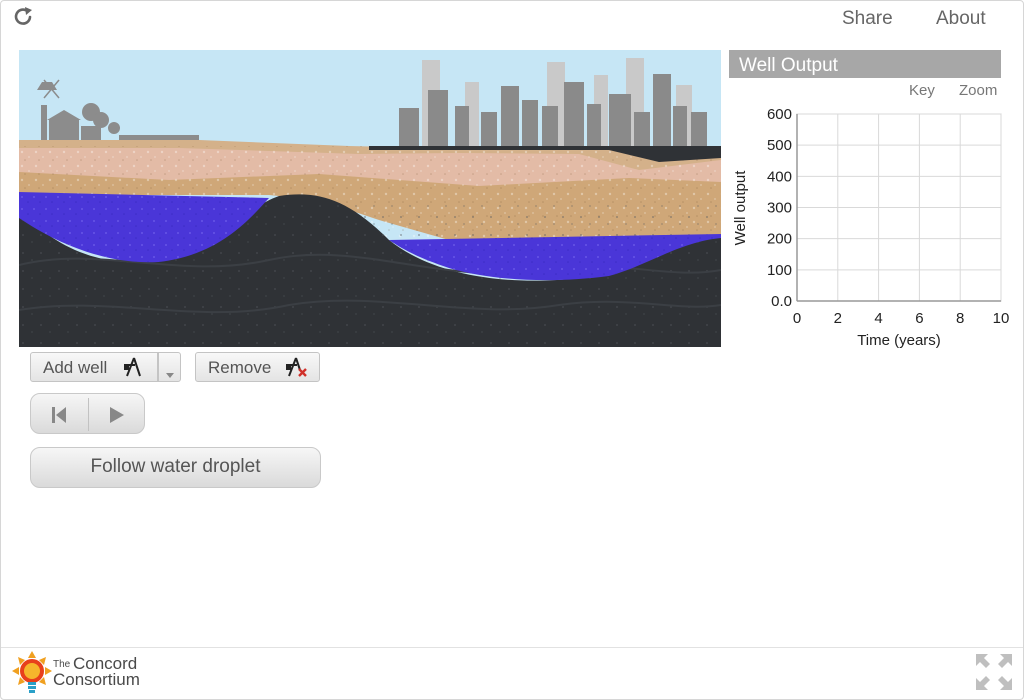 Image resolution: width=1024 pixels, height=700 pixels. Describe the element at coordinates (878, 318) in the screenshot. I see `x-tick-label: 4` at that location.